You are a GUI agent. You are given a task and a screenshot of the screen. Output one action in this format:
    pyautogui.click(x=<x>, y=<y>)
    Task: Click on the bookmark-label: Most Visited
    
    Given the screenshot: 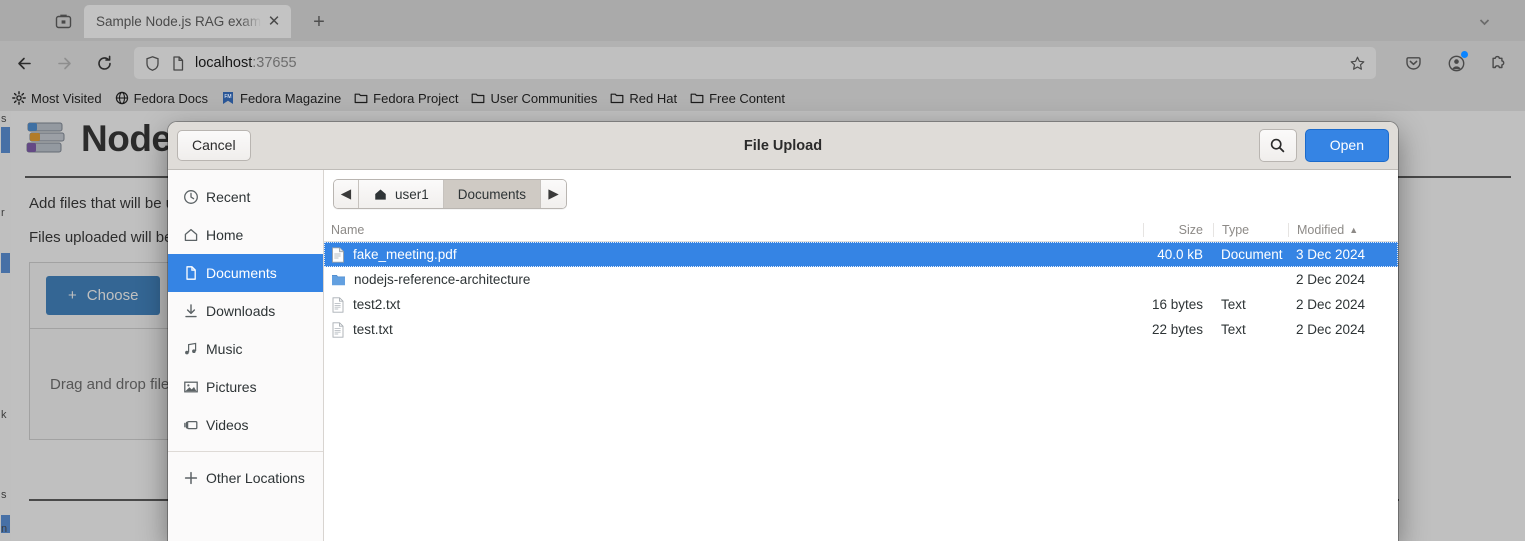 What is the action you would take?
    pyautogui.click(x=66, y=98)
    